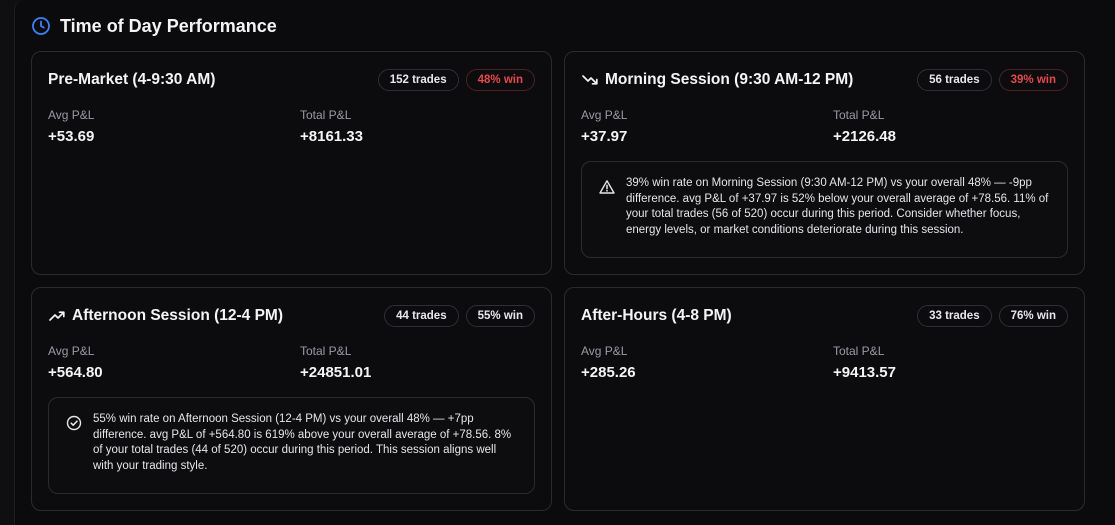 The width and height of the screenshot is (1115, 525). What do you see at coordinates (57, 316) in the screenshot?
I see `trending-up-icon` at bounding box center [57, 316].